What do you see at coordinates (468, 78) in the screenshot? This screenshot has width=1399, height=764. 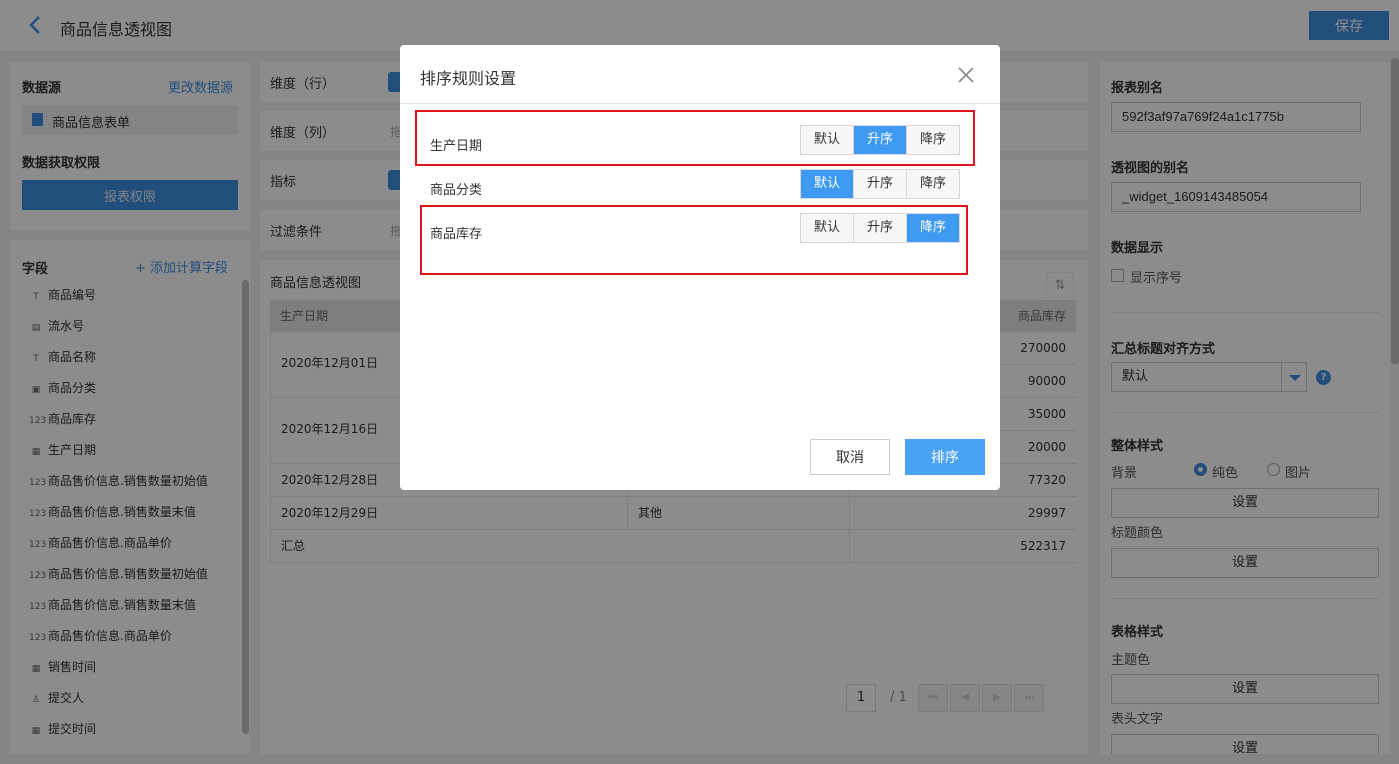 I see `dialog-title: 排序规则设置` at bounding box center [468, 78].